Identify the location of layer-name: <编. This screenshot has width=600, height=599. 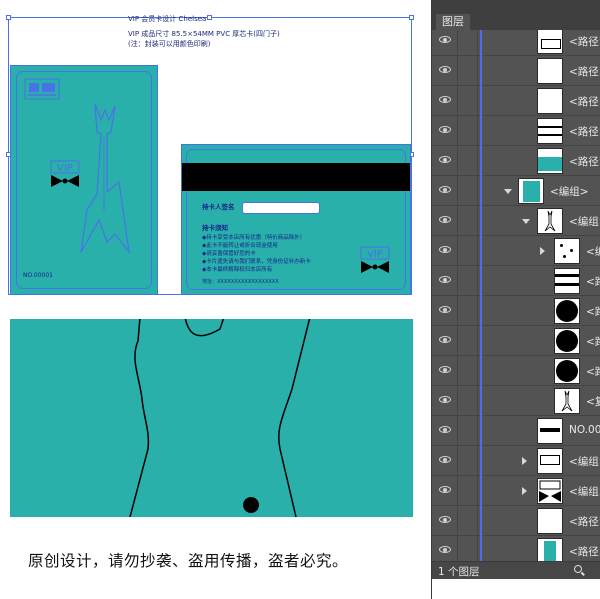
(593, 251).